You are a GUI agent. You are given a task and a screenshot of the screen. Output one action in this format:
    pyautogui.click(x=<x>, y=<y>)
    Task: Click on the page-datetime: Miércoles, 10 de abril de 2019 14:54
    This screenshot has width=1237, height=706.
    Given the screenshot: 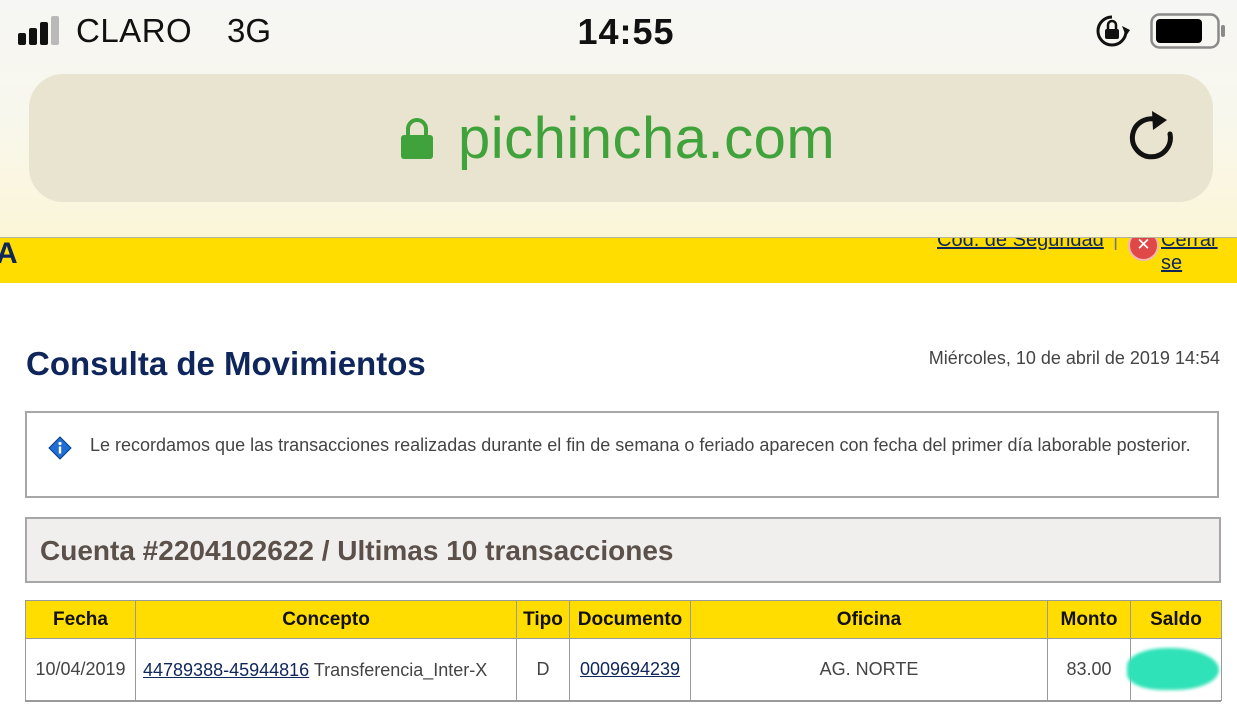 What is the action you would take?
    pyautogui.click(x=1074, y=358)
    